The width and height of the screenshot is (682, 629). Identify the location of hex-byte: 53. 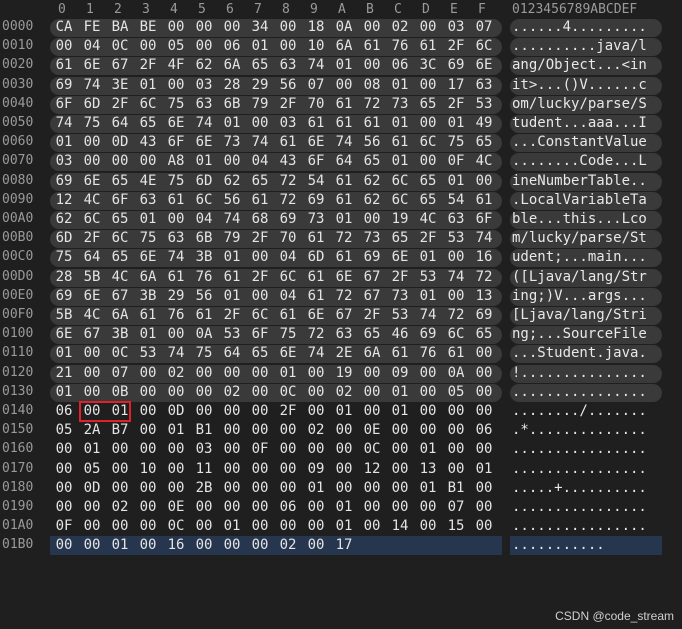
(428, 277).